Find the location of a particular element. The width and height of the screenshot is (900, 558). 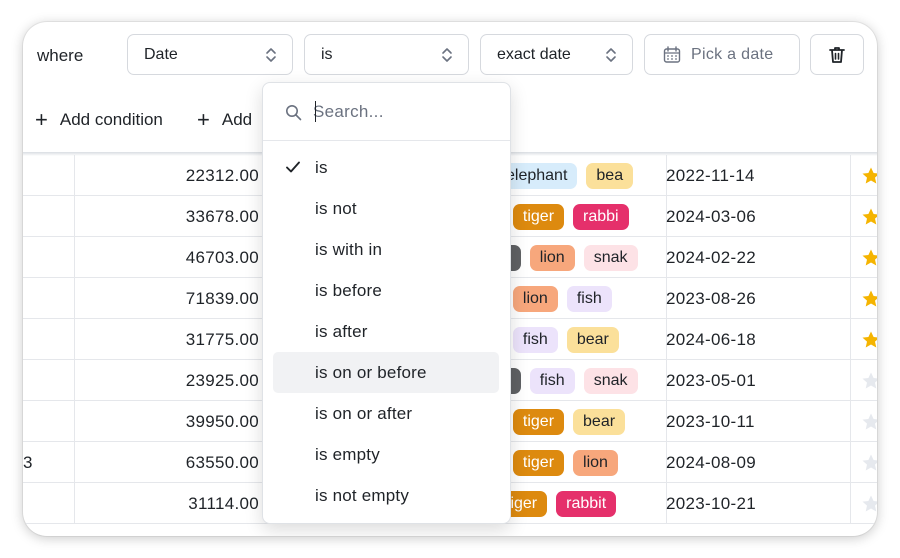

search-icon is located at coordinates (294, 113).